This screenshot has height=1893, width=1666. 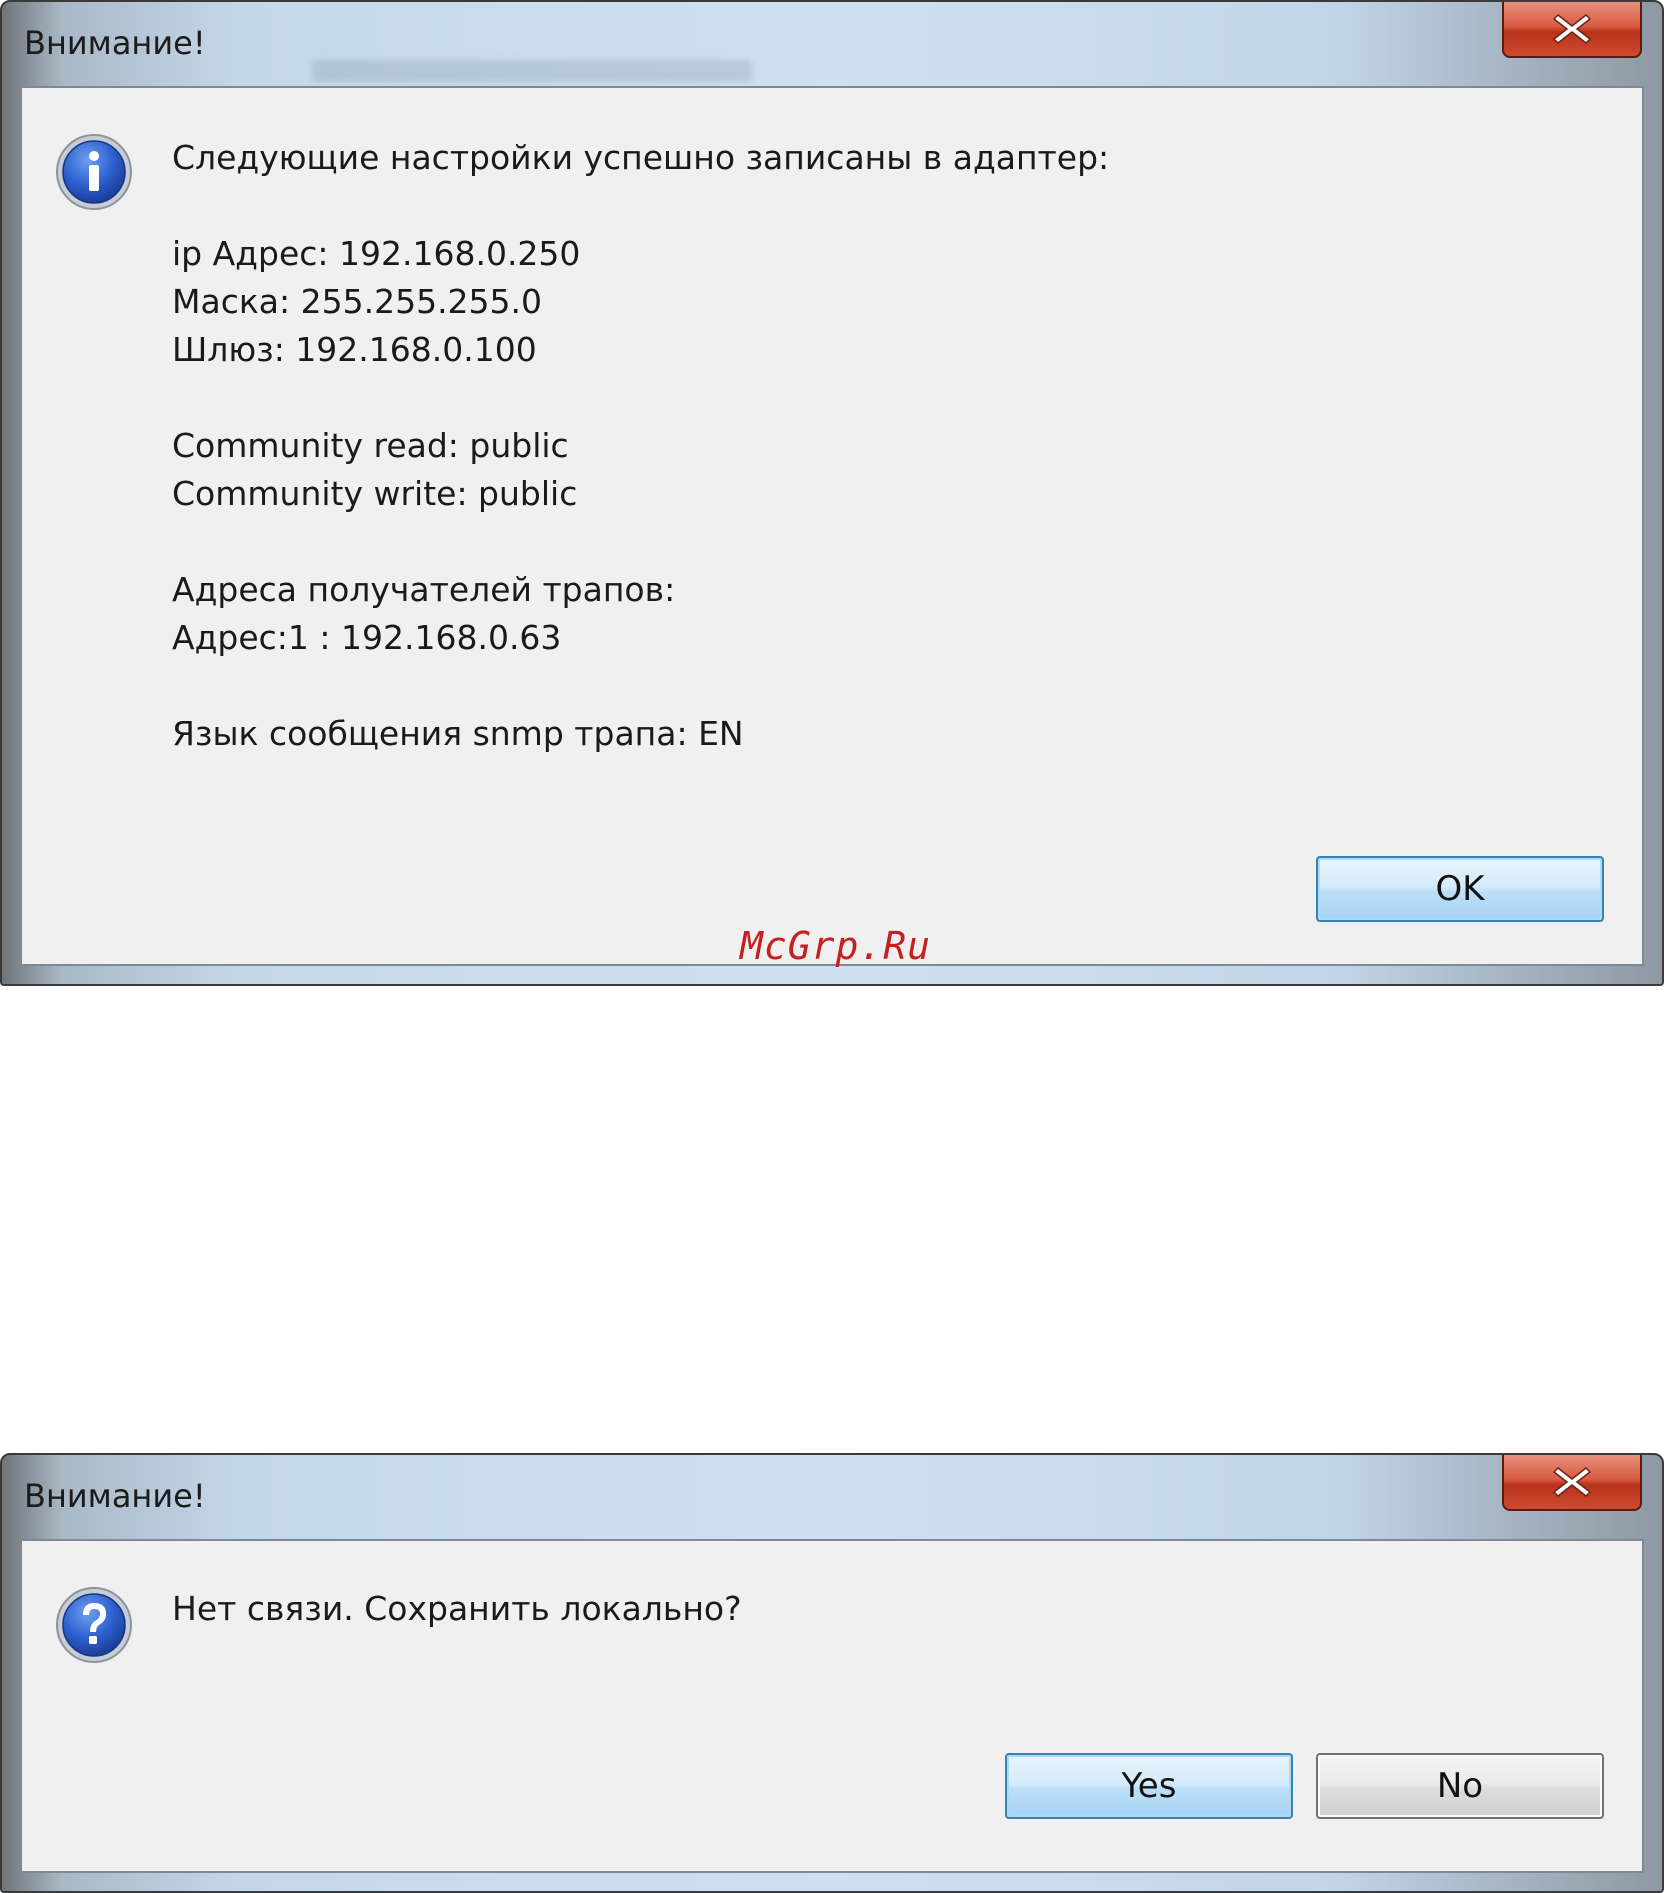 What do you see at coordinates (94, 172) in the screenshot?
I see `info-icon` at bounding box center [94, 172].